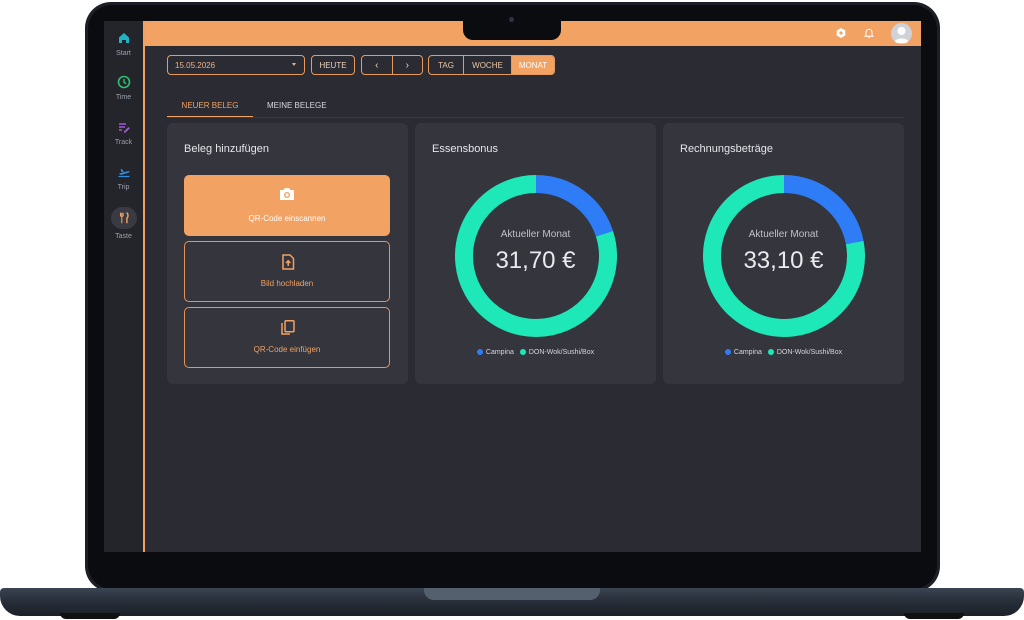 The height and width of the screenshot is (620, 1024). Describe the element at coordinates (869, 33) in the screenshot. I see `bell-icon` at that location.